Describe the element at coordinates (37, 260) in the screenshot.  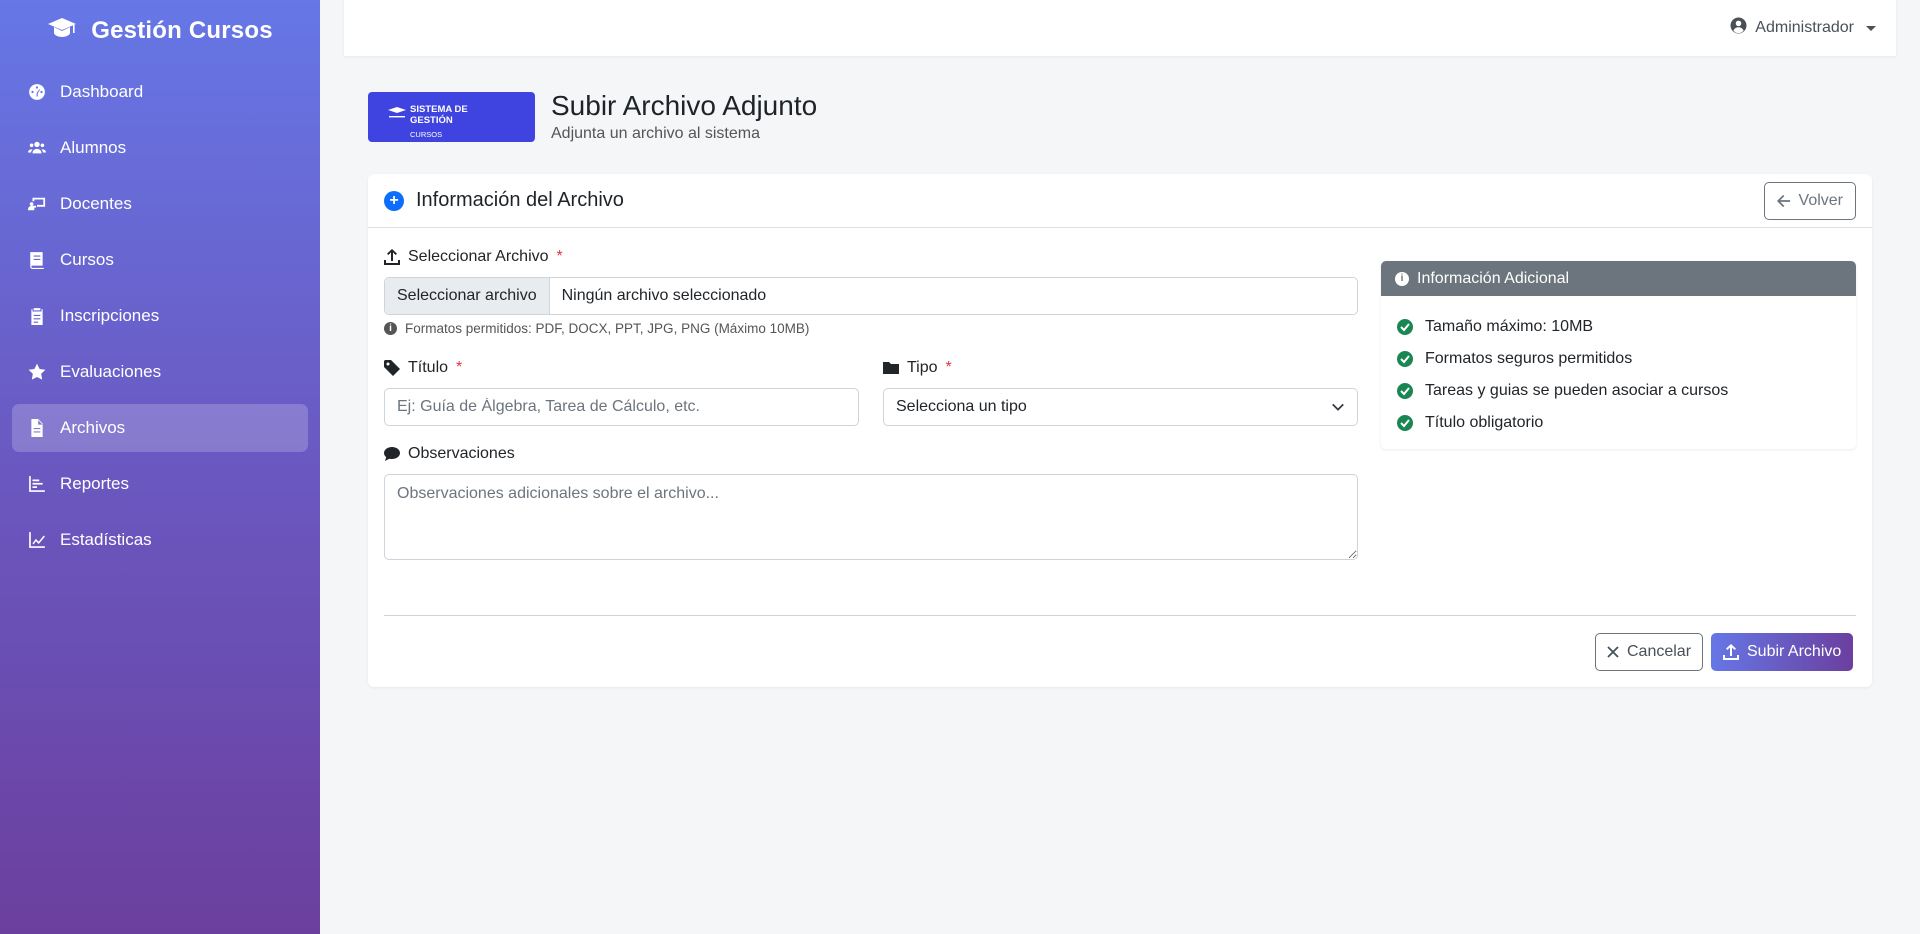
I see `book-icon` at that location.